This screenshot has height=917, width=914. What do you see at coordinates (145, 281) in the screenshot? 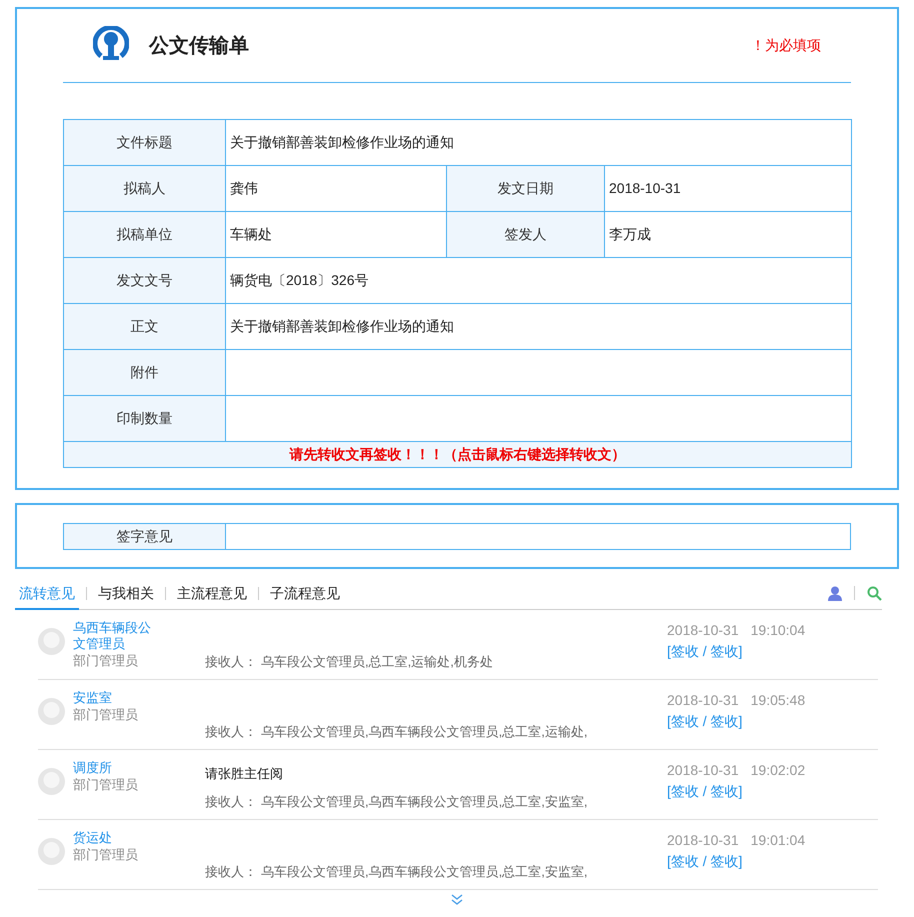
I see `field-label: 发文文号` at bounding box center [145, 281].